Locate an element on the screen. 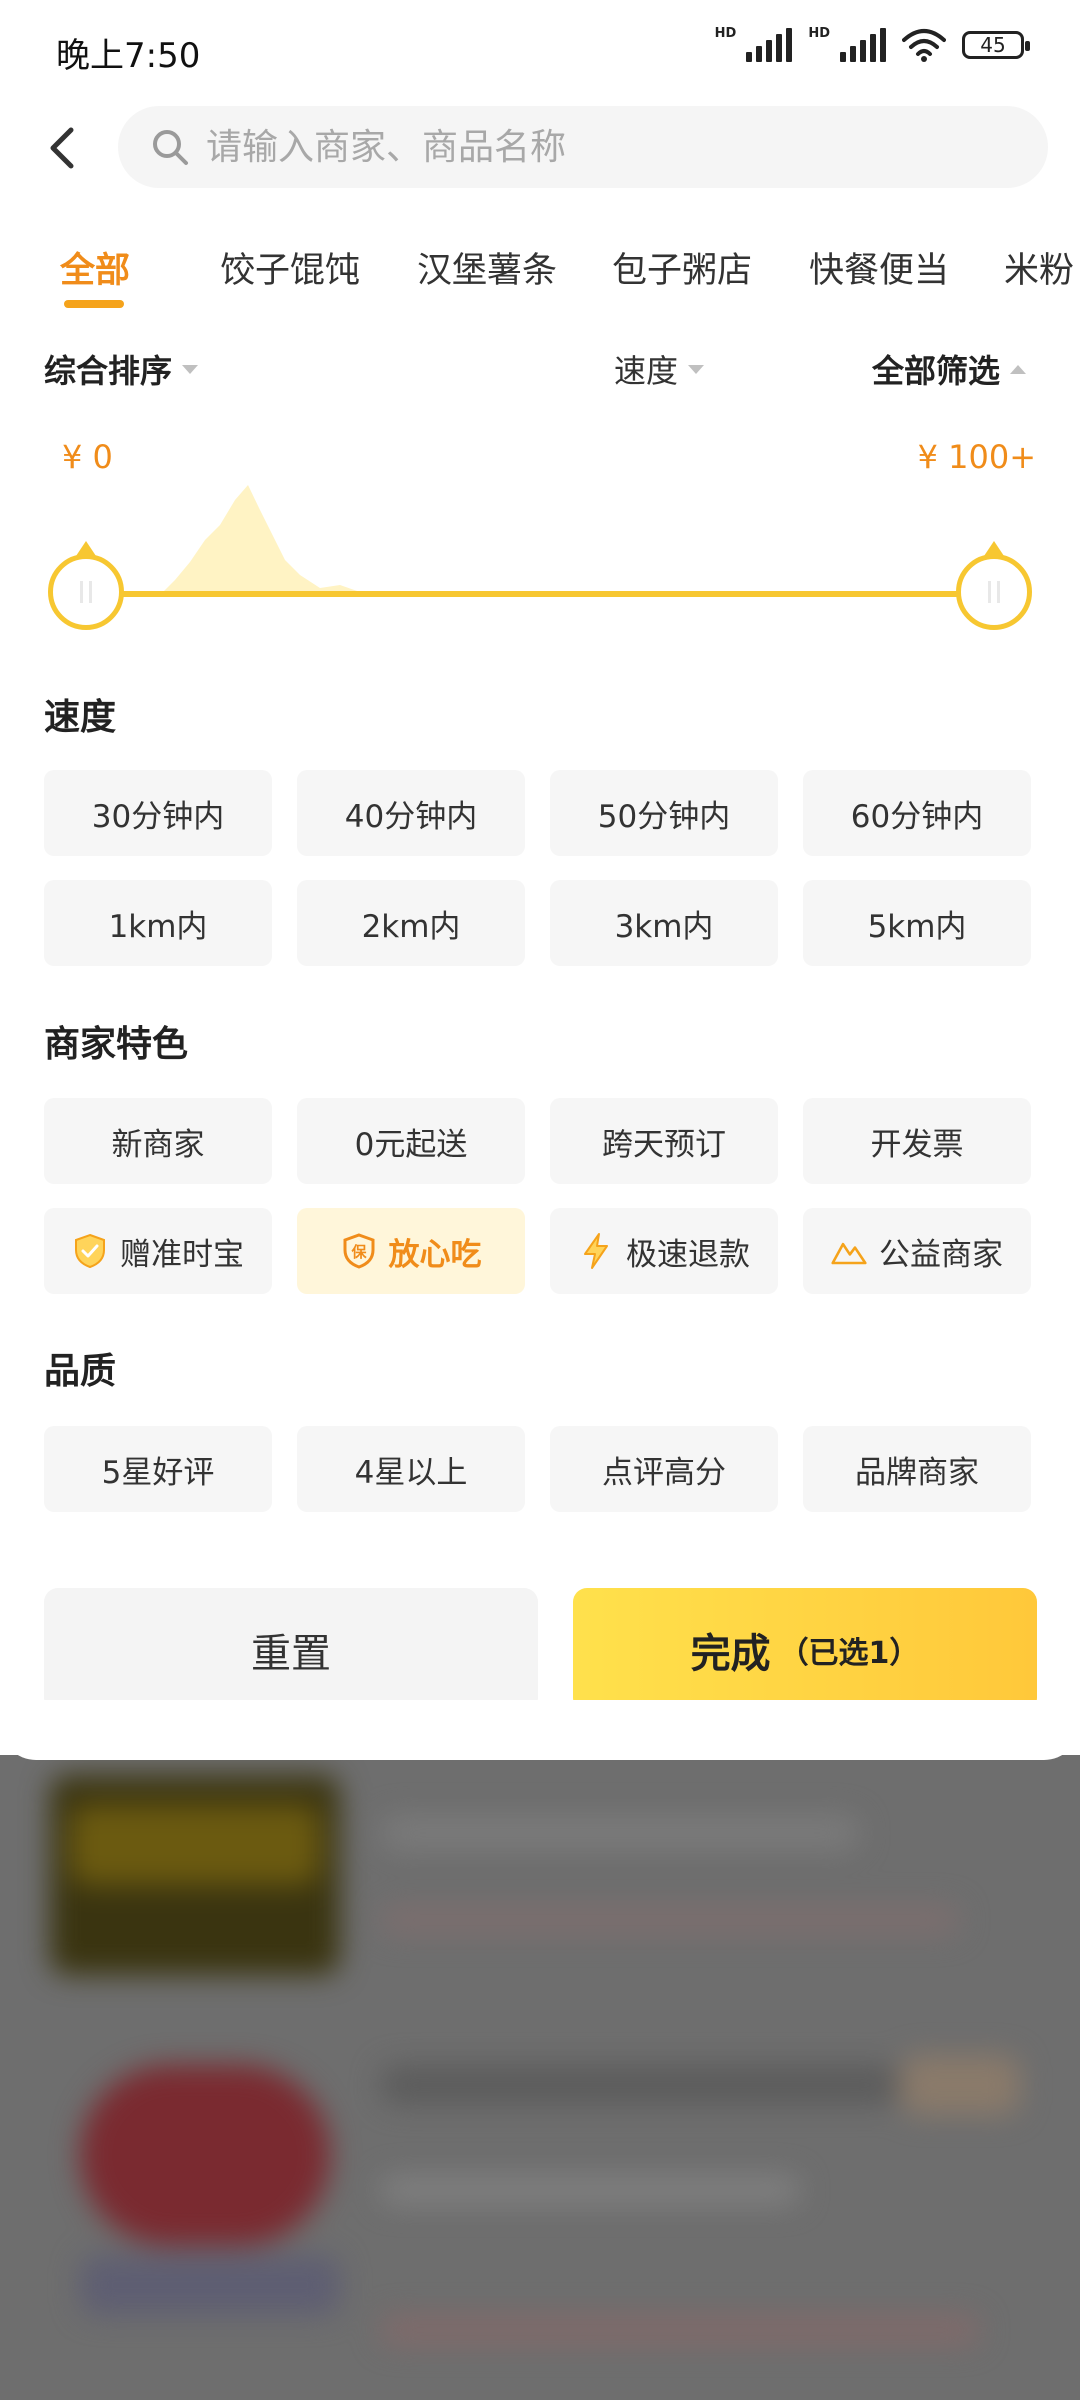 The height and width of the screenshot is (2400, 1080). price-max-handle is located at coordinates (994, 585).